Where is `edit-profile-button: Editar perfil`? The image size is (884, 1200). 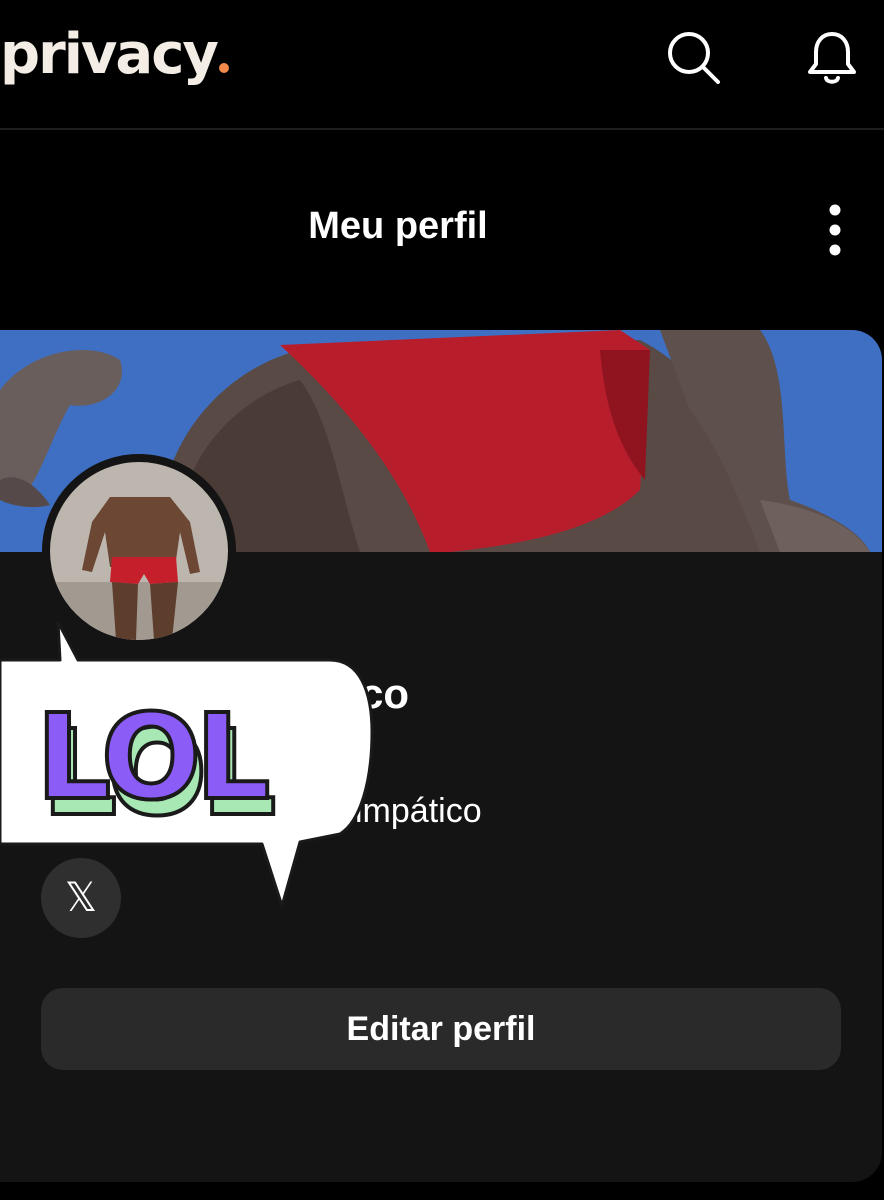
edit-profile-button: Editar perfil is located at coordinates (441, 1029).